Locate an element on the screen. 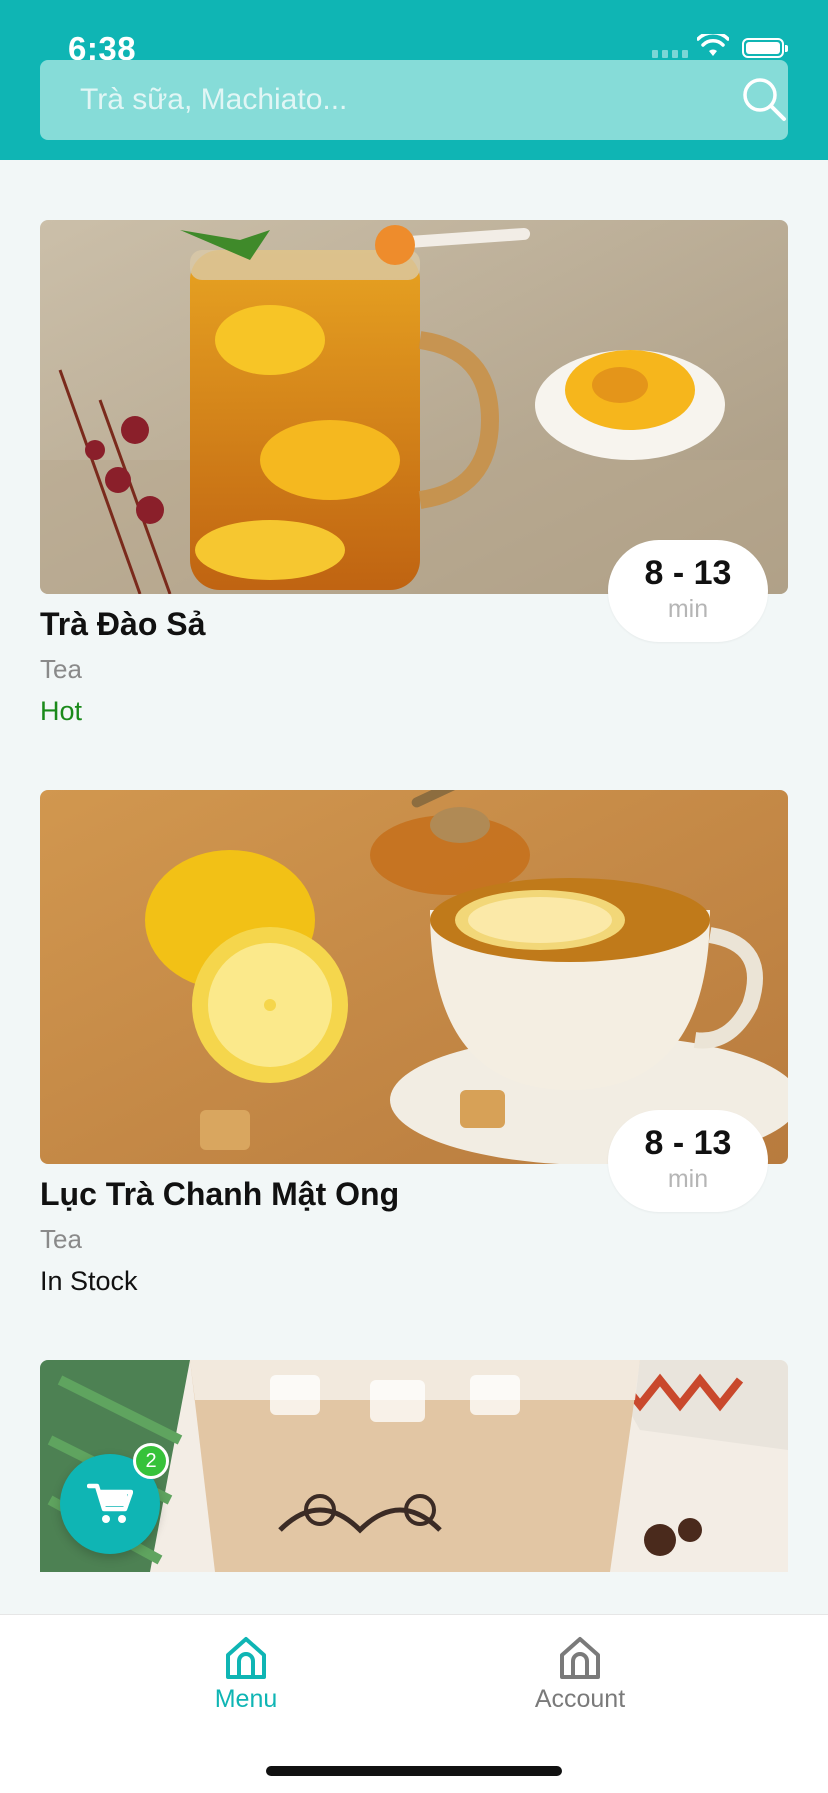  tab-menu: Menu is located at coordinates (246, 1674).